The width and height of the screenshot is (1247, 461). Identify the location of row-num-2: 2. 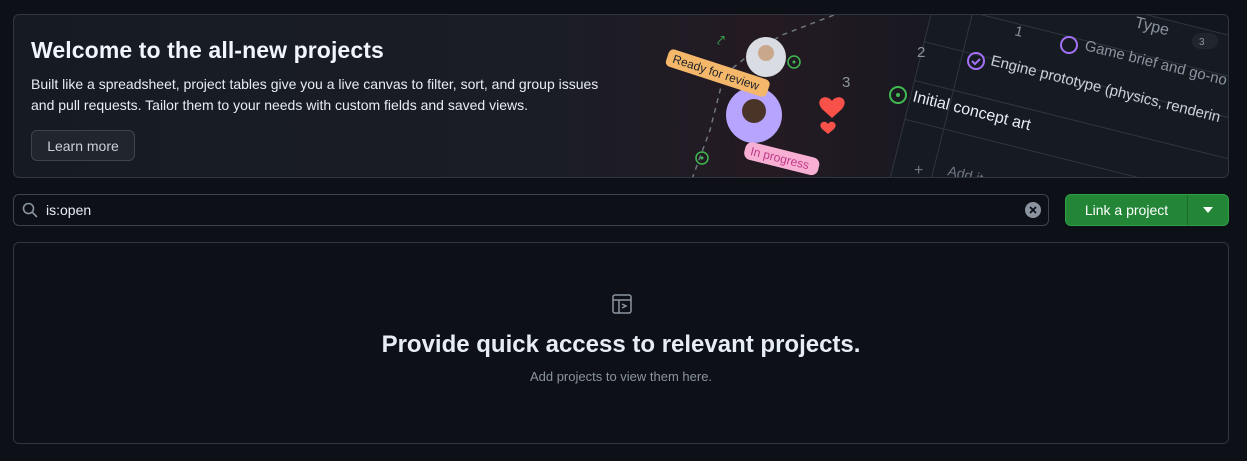
(921, 52).